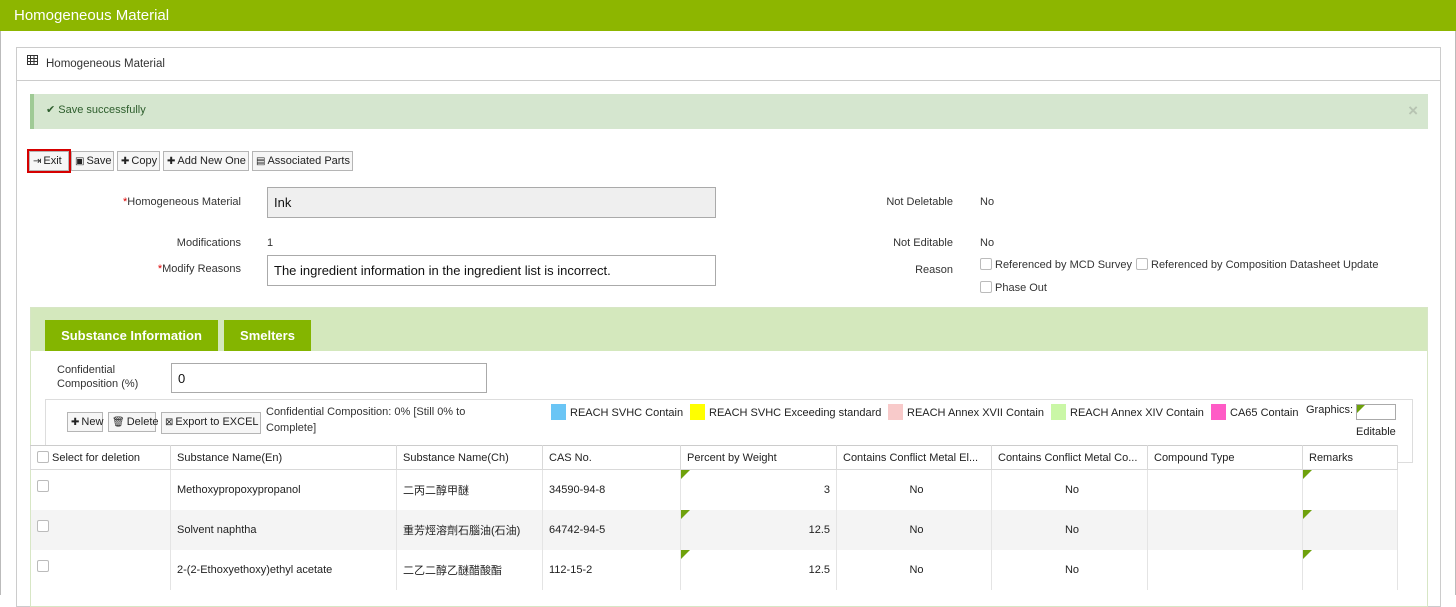 The height and width of the screenshot is (607, 1456). Describe the element at coordinates (80, 161) in the screenshot. I see `floppy-icon: ▣` at that location.